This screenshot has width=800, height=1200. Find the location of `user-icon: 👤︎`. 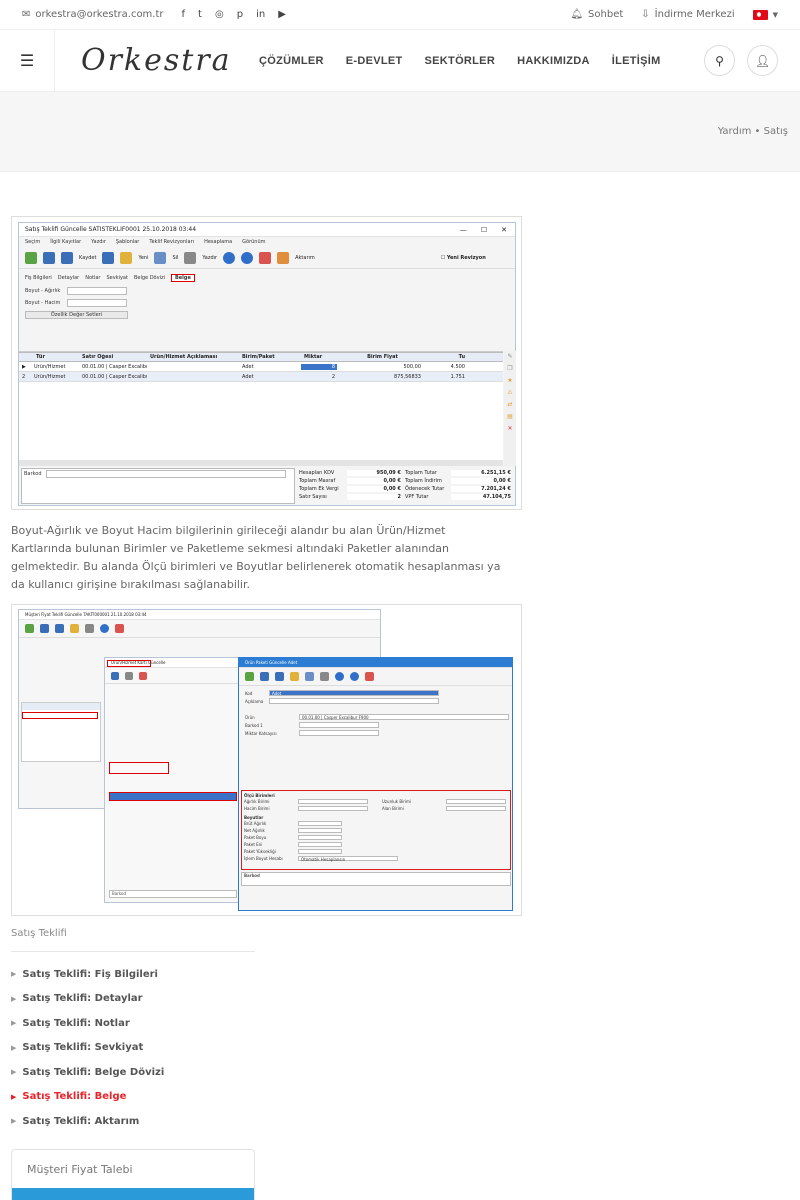

user-icon: 👤︎ is located at coordinates (762, 60).